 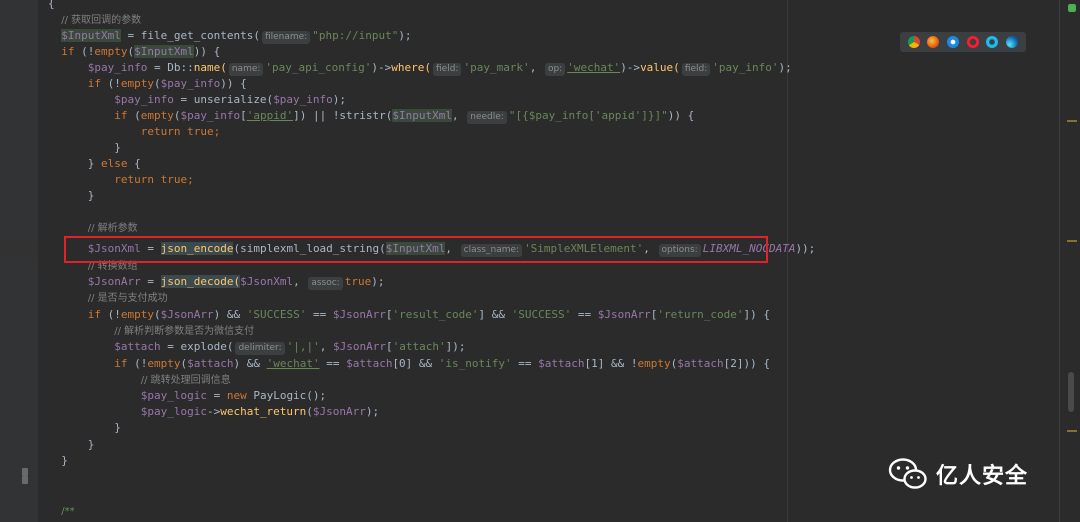 I want to click on param-hint: op:, so click(x=555, y=69).